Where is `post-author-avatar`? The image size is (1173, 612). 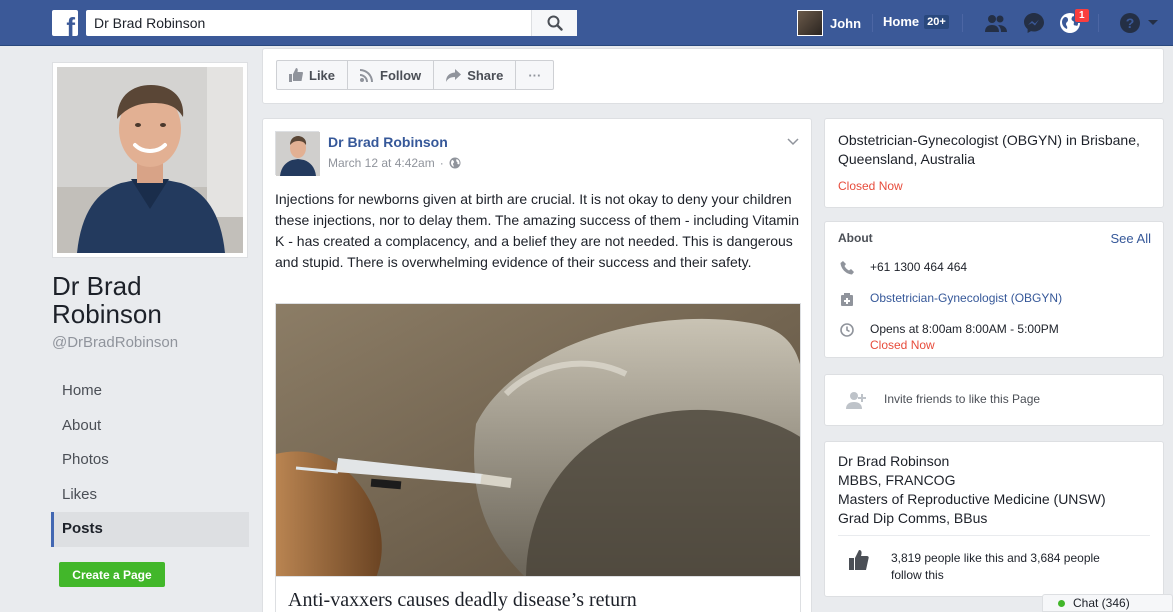 post-author-avatar is located at coordinates (297, 153).